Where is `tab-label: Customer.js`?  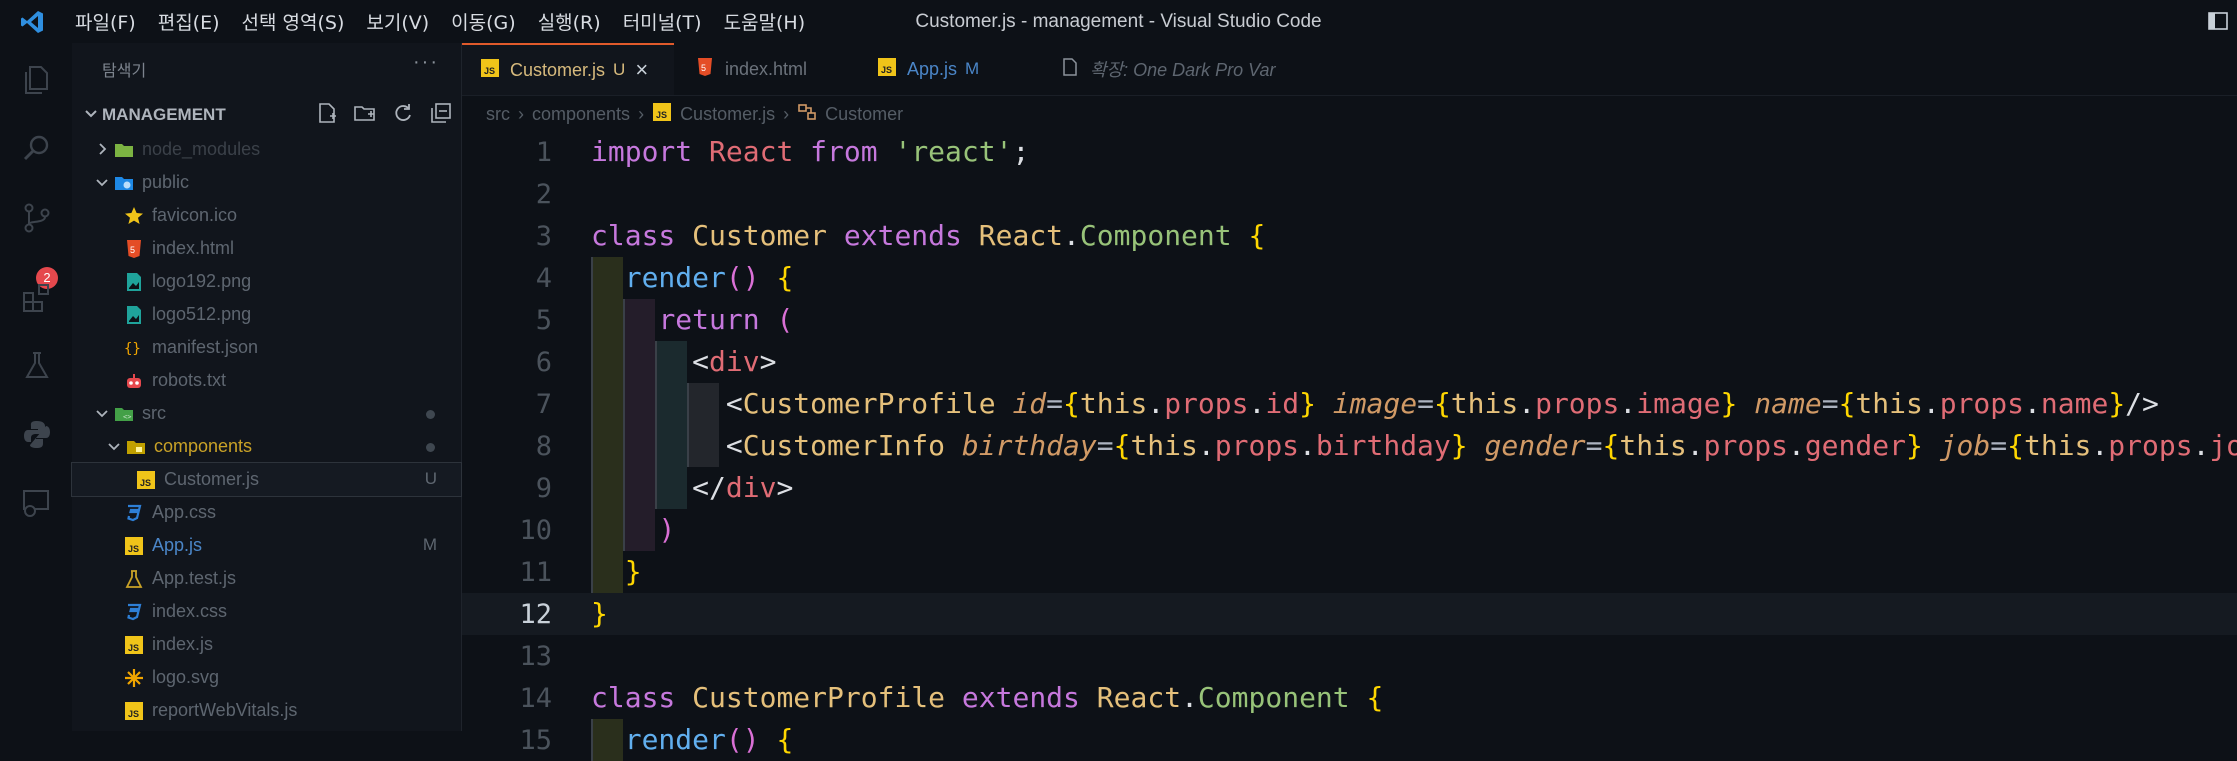
tab-label: Customer.js is located at coordinates (558, 69).